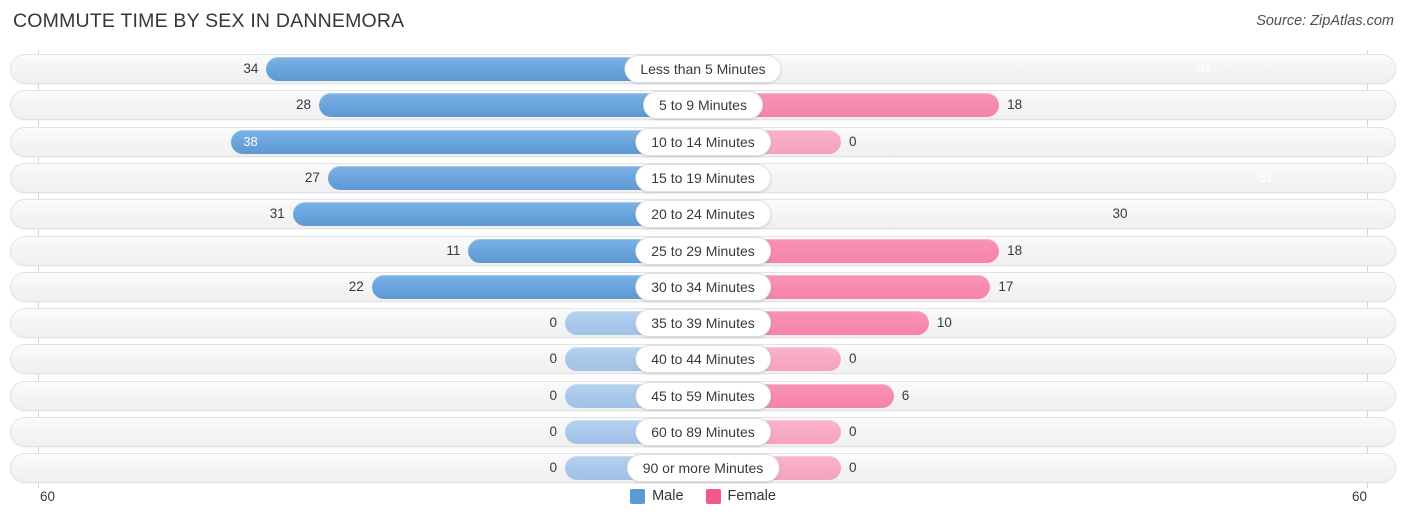 This screenshot has width=1406, height=523. What do you see at coordinates (905, 395) in the screenshot?
I see `female-value-label: 6` at bounding box center [905, 395].